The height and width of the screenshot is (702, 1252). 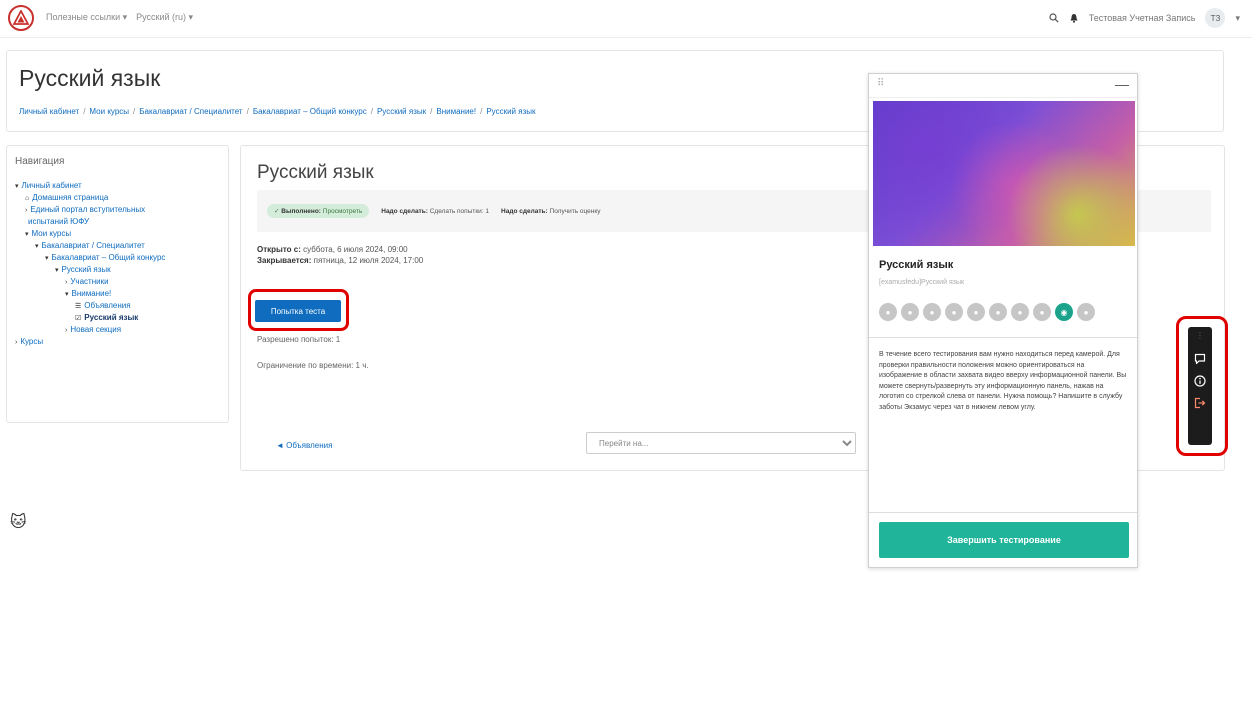 What do you see at coordinates (90, 258) in the screenshot?
I see `nav-item: ▾ Бакалавриат – Общий конкурс` at bounding box center [90, 258].